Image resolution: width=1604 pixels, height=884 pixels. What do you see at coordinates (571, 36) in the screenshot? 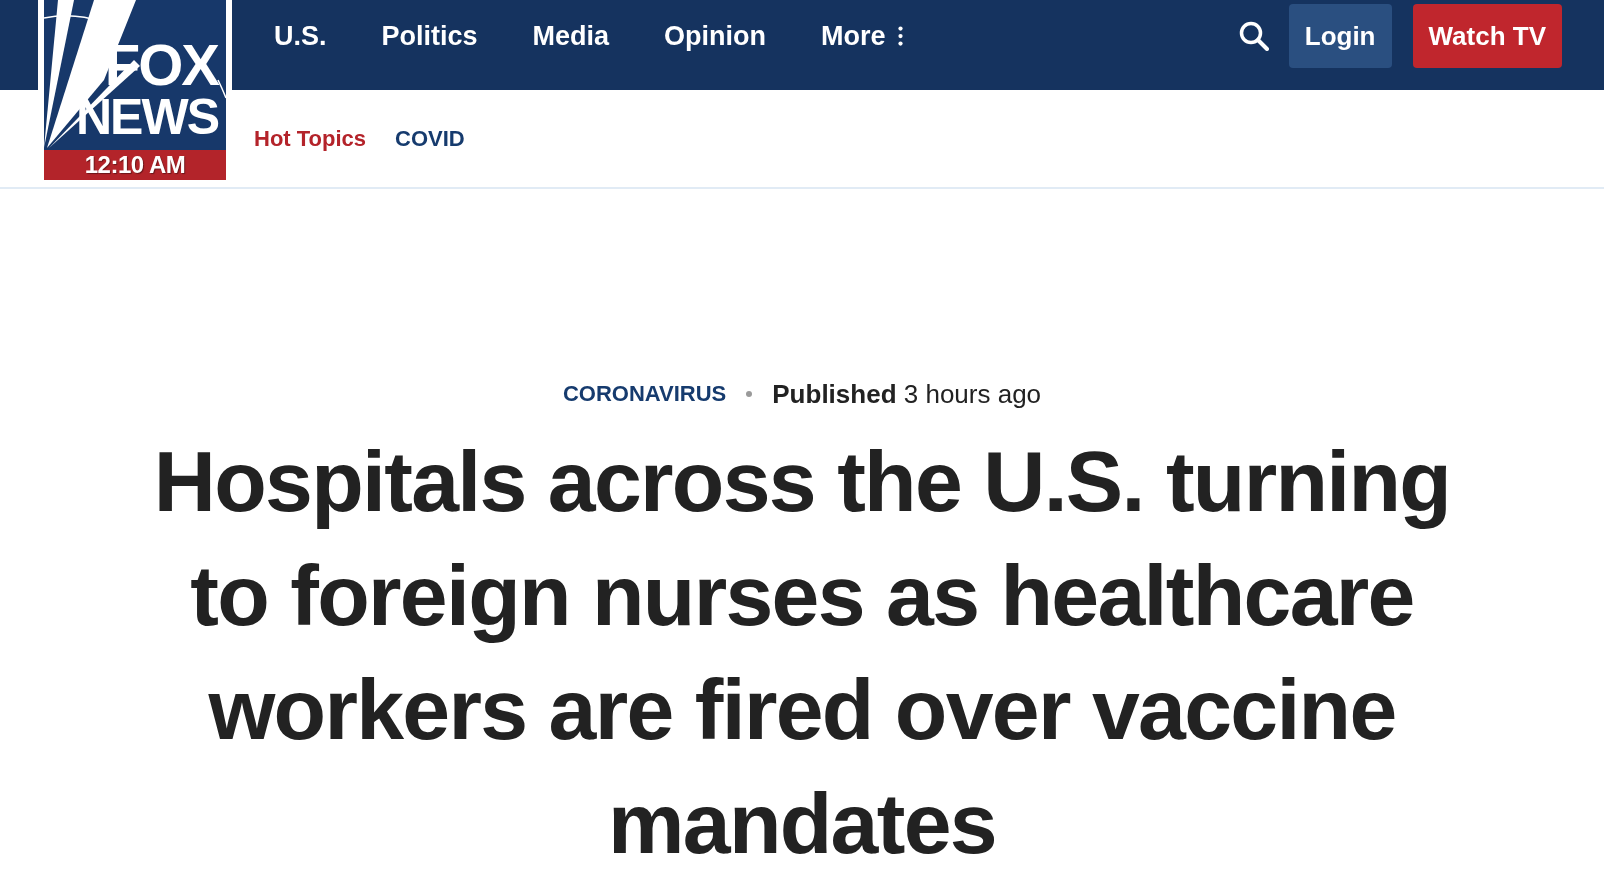
I see `nav-link: Media` at bounding box center [571, 36].